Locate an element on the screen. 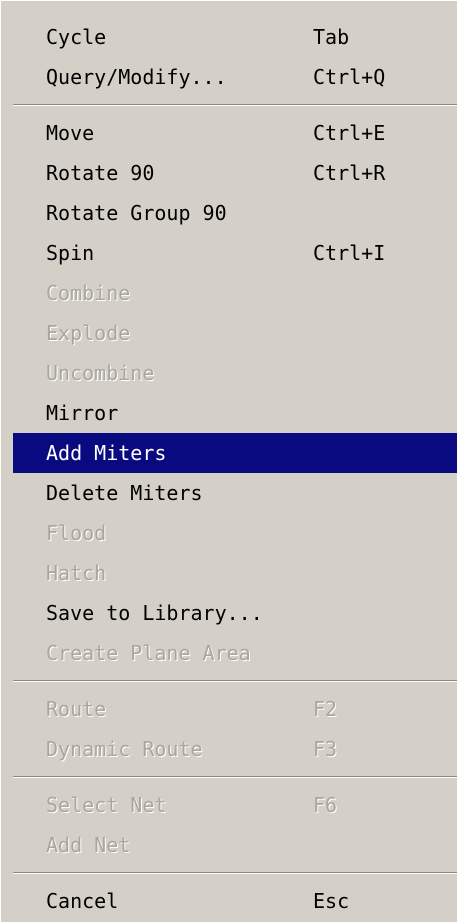 The image size is (457, 922). menu-item-shortcut: Tab is located at coordinates (331, 37).